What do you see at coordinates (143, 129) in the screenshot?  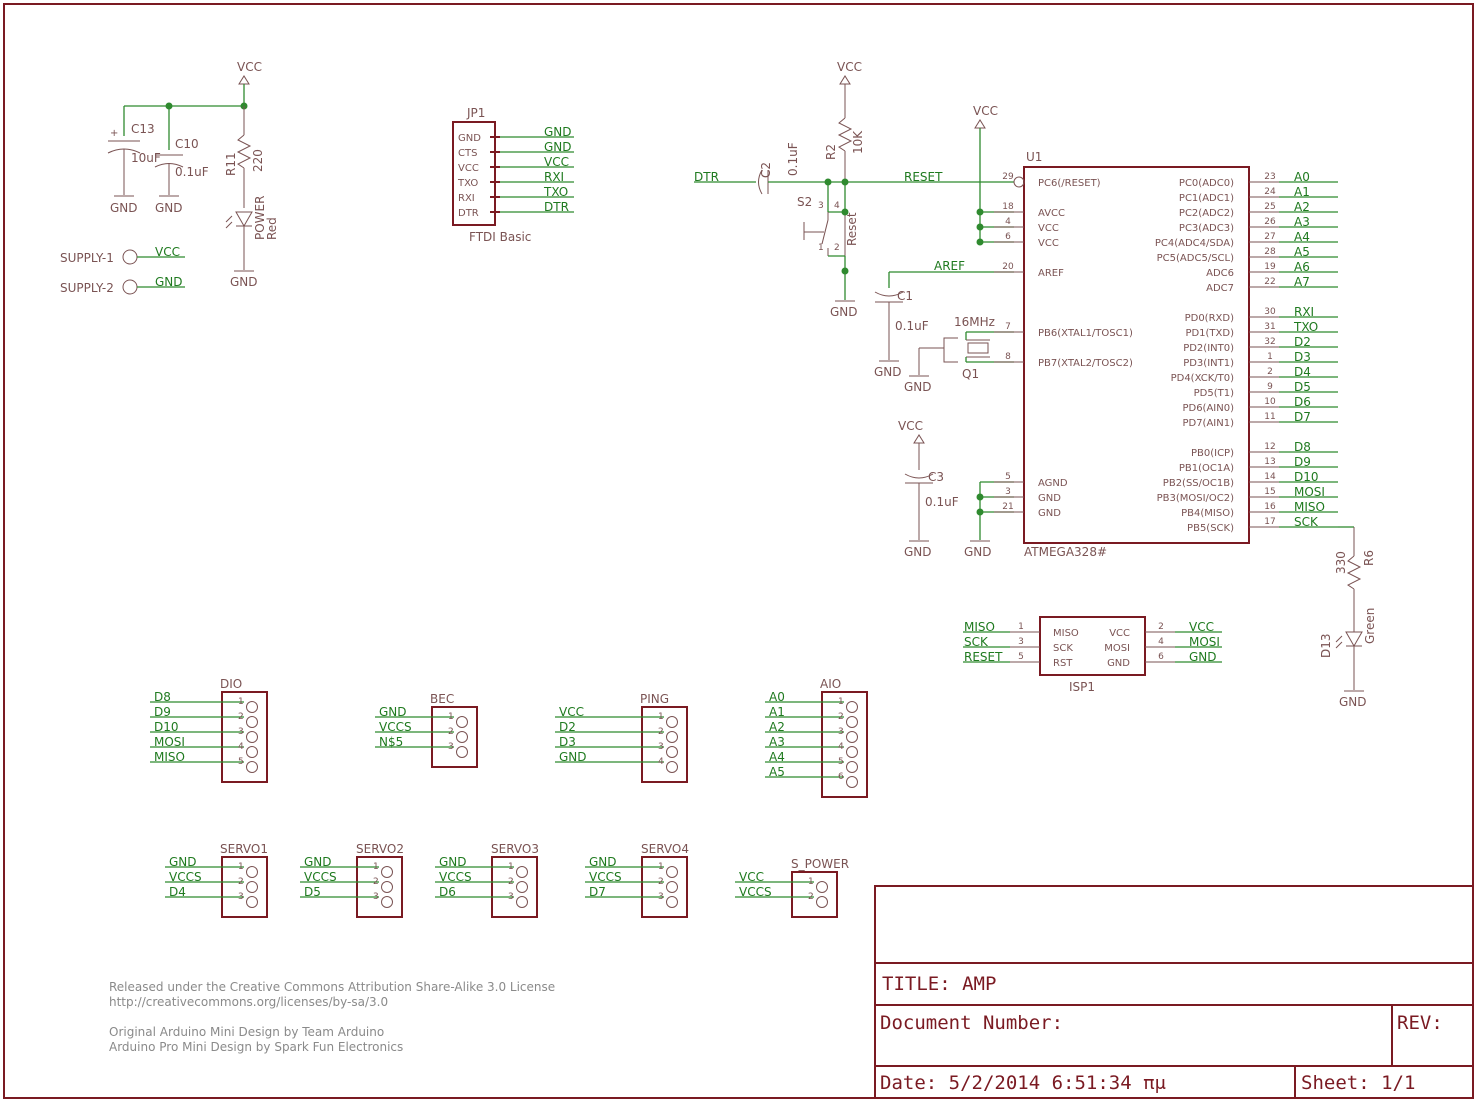 I see `c13-name: C13` at bounding box center [143, 129].